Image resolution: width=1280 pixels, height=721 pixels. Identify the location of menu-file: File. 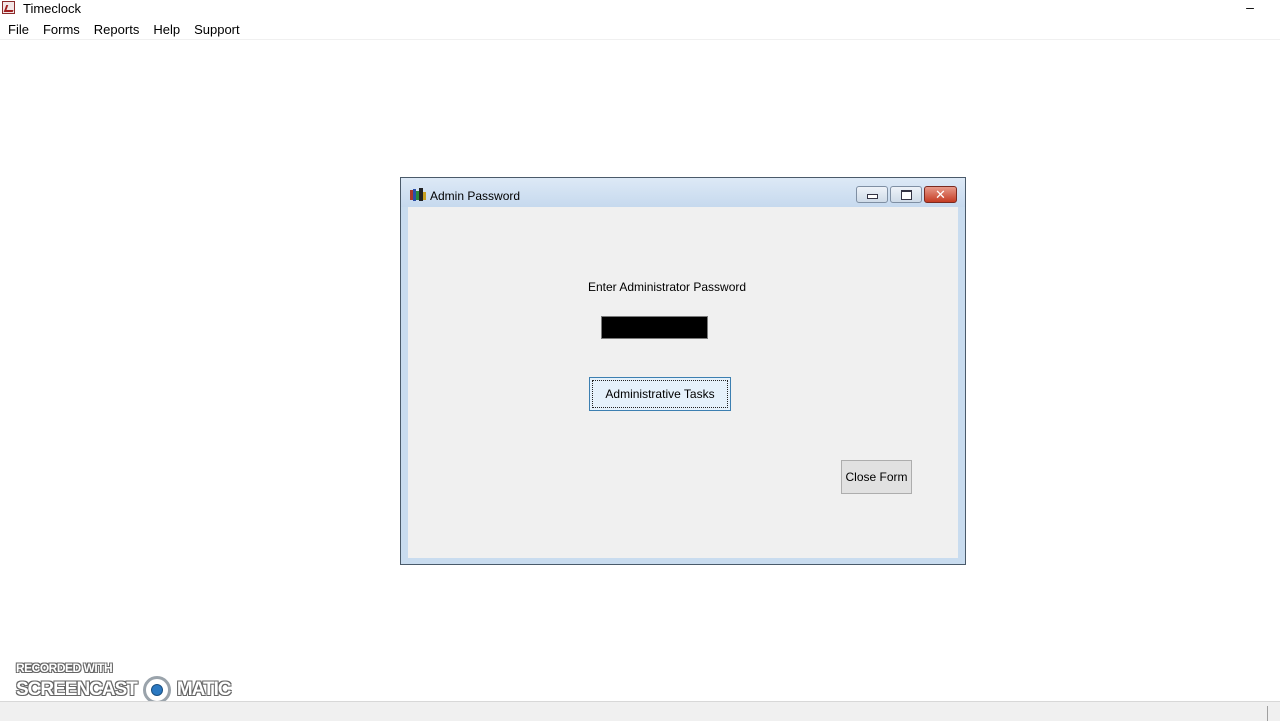
(18, 29).